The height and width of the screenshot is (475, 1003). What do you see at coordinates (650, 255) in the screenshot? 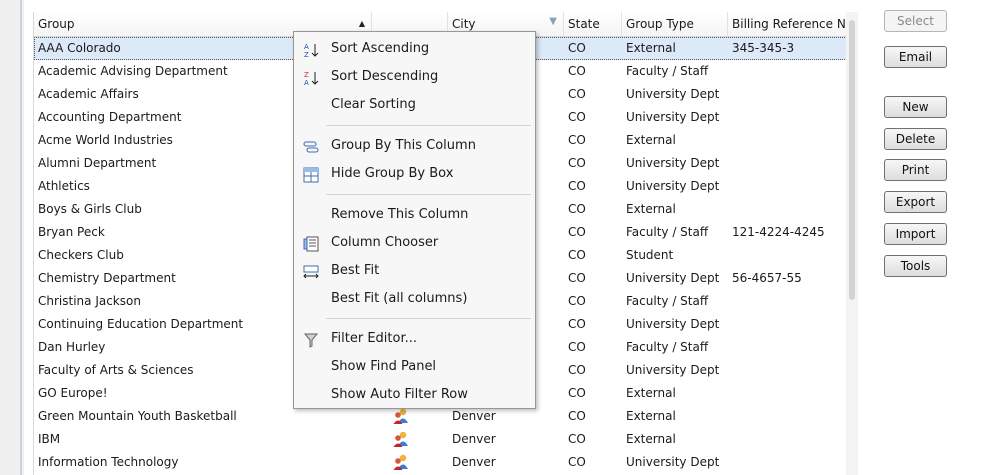
I see `cell-group-type: Student` at bounding box center [650, 255].